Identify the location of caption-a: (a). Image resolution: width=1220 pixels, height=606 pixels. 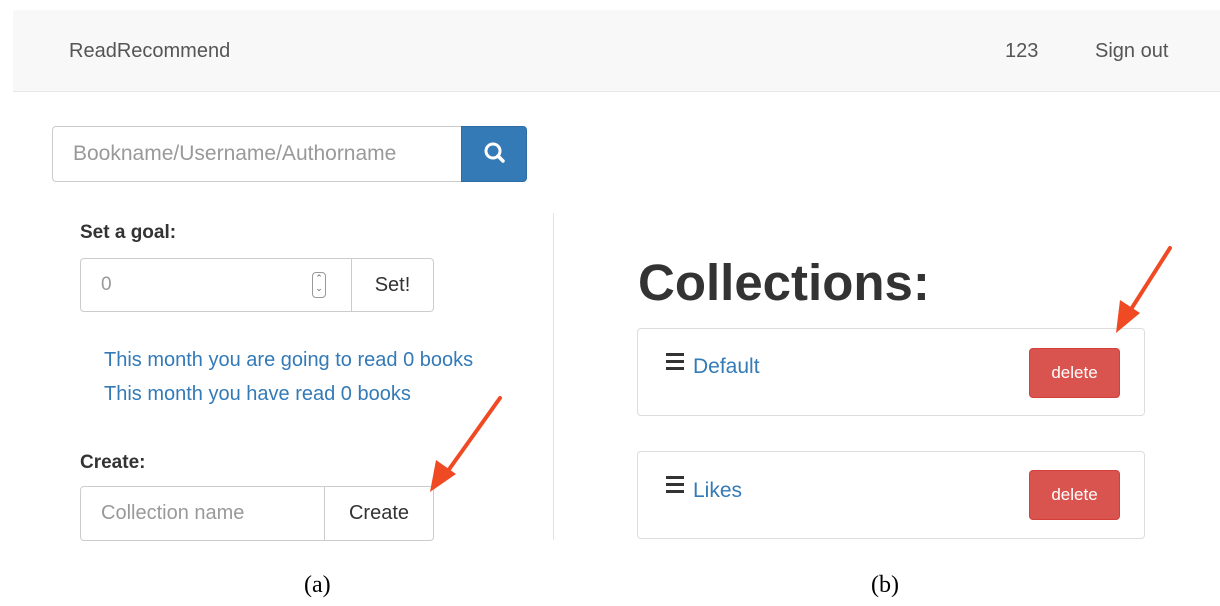
(317, 585).